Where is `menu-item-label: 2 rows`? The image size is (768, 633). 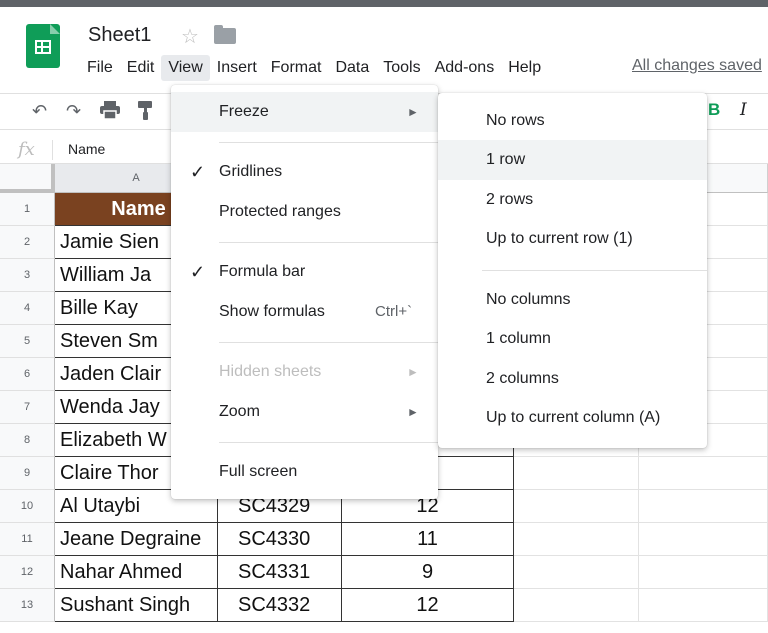
menu-item-label: 2 rows is located at coordinates (510, 199).